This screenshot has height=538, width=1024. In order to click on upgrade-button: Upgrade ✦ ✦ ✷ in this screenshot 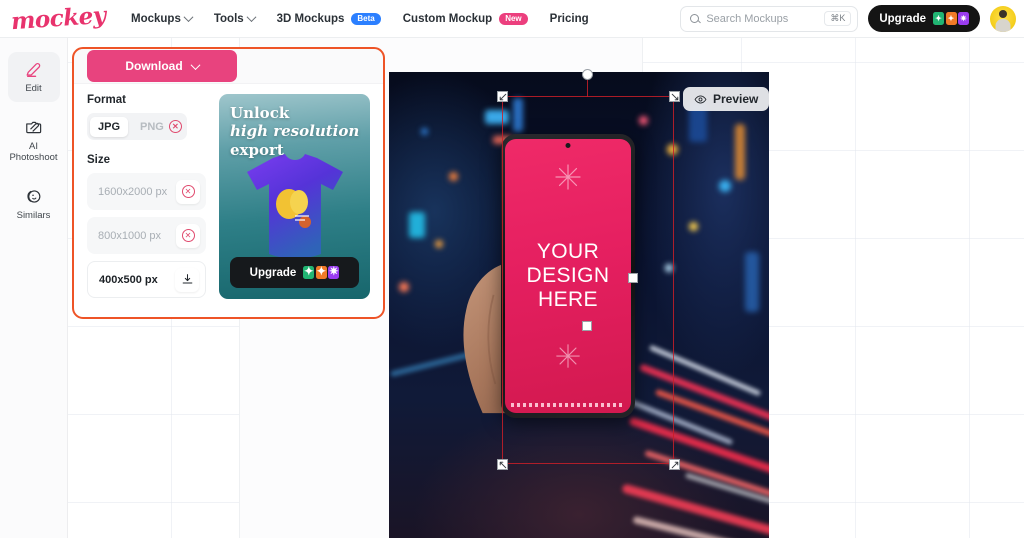, I will do `click(924, 18)`.